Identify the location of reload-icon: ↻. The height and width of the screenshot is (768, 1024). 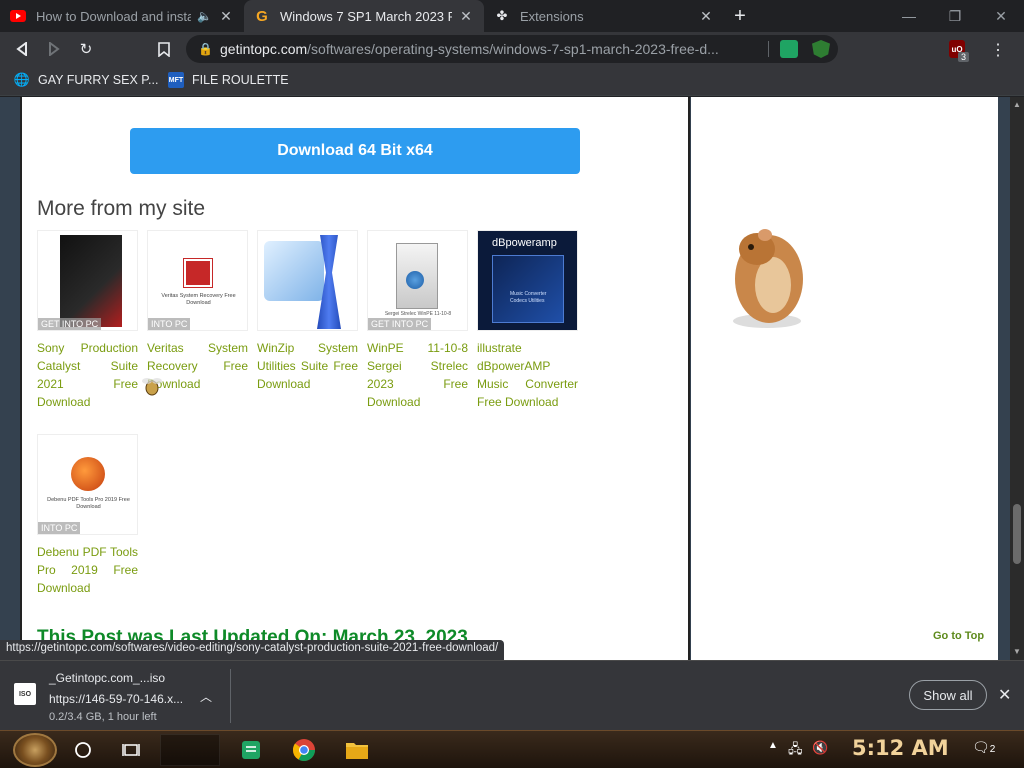
(86, 49).